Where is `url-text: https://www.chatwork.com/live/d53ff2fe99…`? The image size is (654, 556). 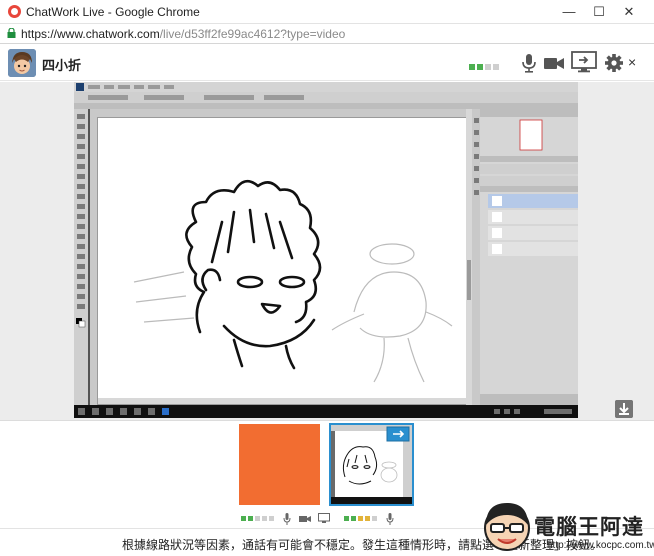
url-text: https://www.chatwork.com/live/d53ff2fe99… is located at coordinates (183, 34).